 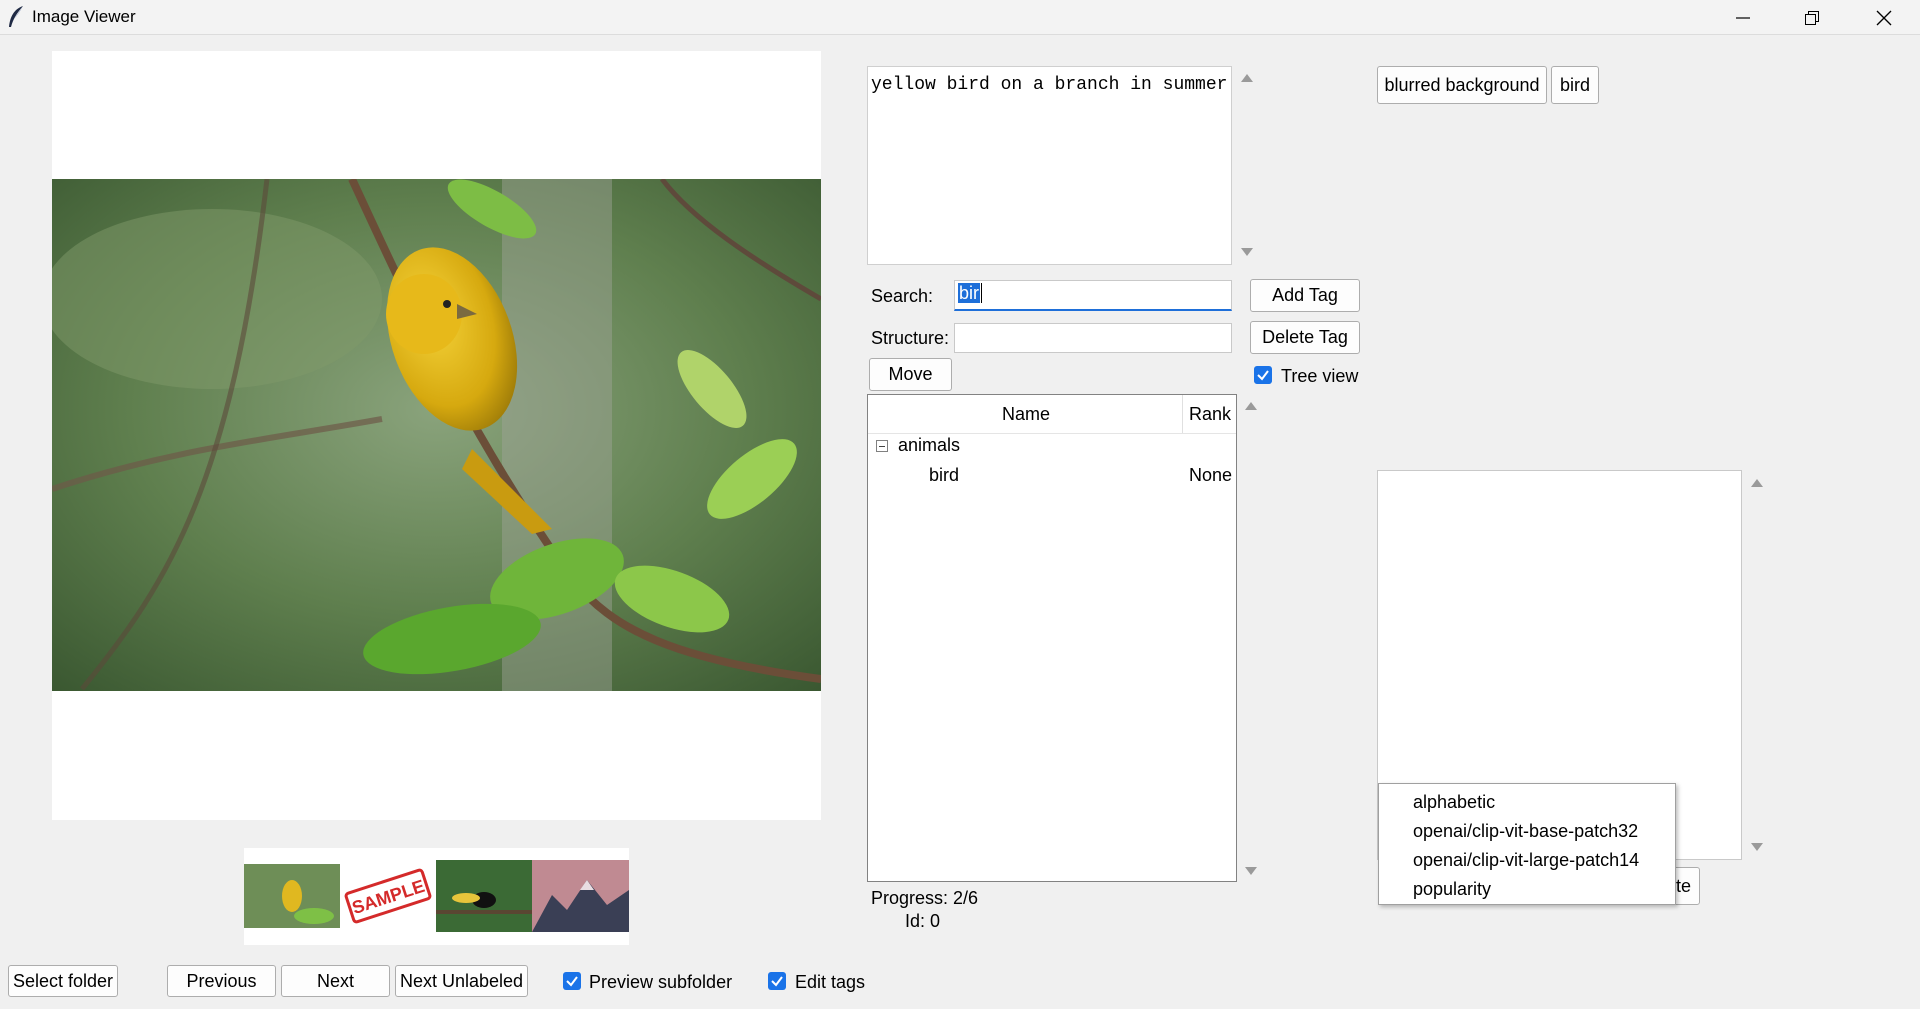 I want to click on scroll-down-icon, so click(x=1247, y=252).